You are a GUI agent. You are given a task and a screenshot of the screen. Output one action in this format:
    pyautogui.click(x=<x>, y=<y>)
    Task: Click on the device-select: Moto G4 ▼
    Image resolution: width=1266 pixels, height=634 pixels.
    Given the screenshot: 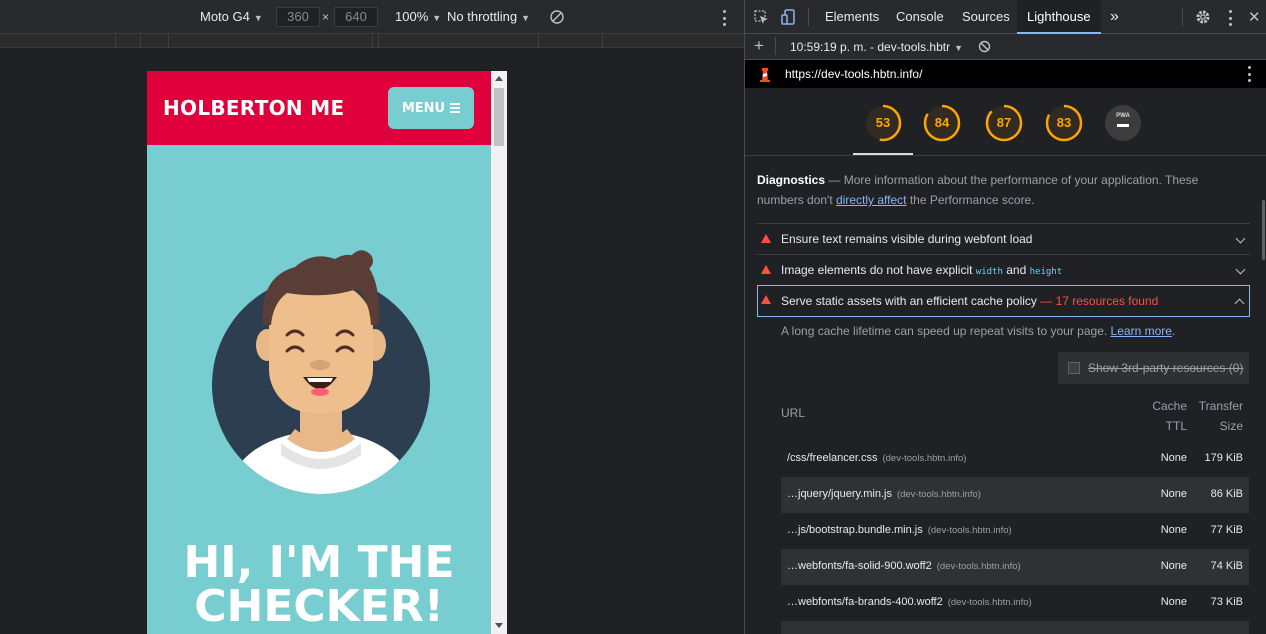 What is the action you would take?
    pyautogui.click(x=231, y=17)
    